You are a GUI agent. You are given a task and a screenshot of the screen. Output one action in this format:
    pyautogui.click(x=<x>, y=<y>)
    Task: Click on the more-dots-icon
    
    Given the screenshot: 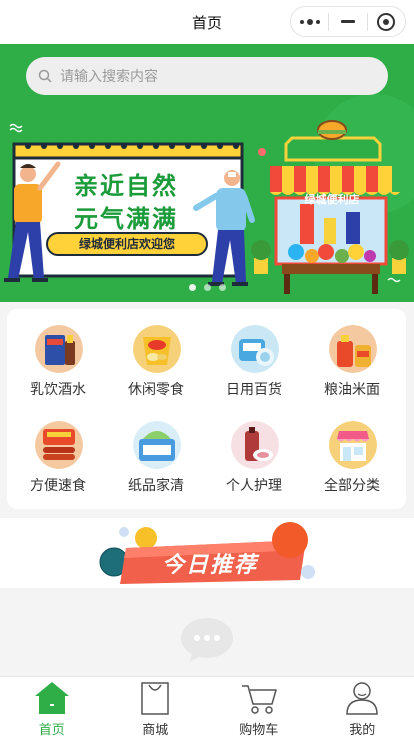 What is the action you would take?
    pyautogui.click(x=309, y=21)
    